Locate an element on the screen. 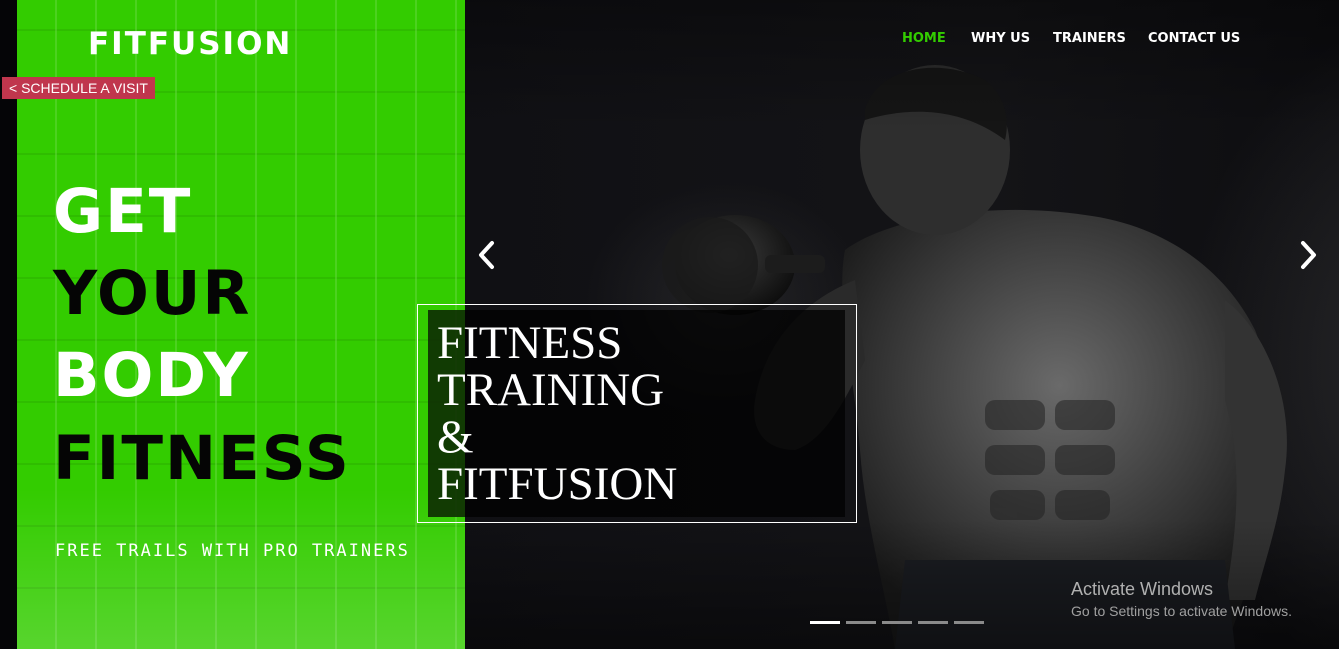  schedule-visit-button: < SCHEDULE A VISIT is located at coordinates (78, 88).